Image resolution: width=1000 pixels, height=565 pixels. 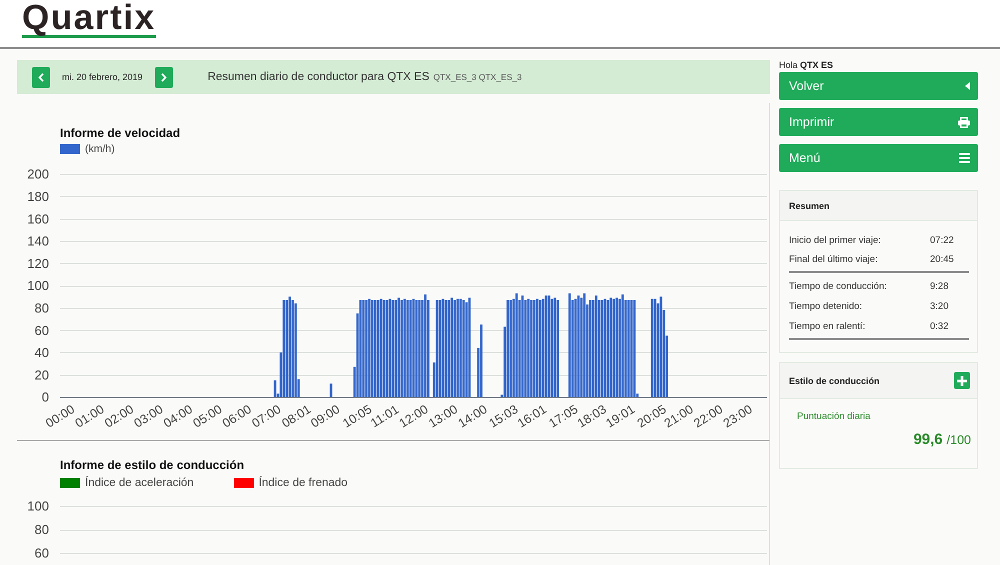 I want to click on greeting-text: Hola QTX ES, so click(x=806, y=65).